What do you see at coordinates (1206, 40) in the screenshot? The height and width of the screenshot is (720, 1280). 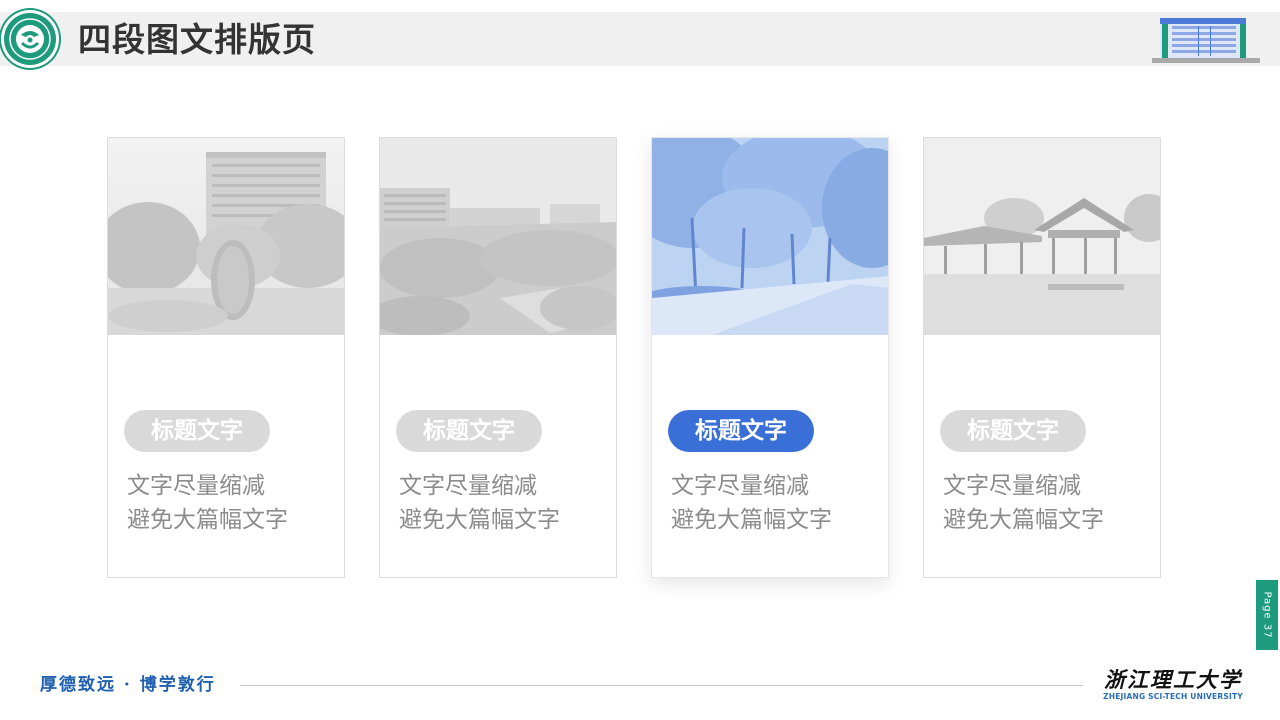 I see `campus-building-icon` at bounding box center [1206, 40].